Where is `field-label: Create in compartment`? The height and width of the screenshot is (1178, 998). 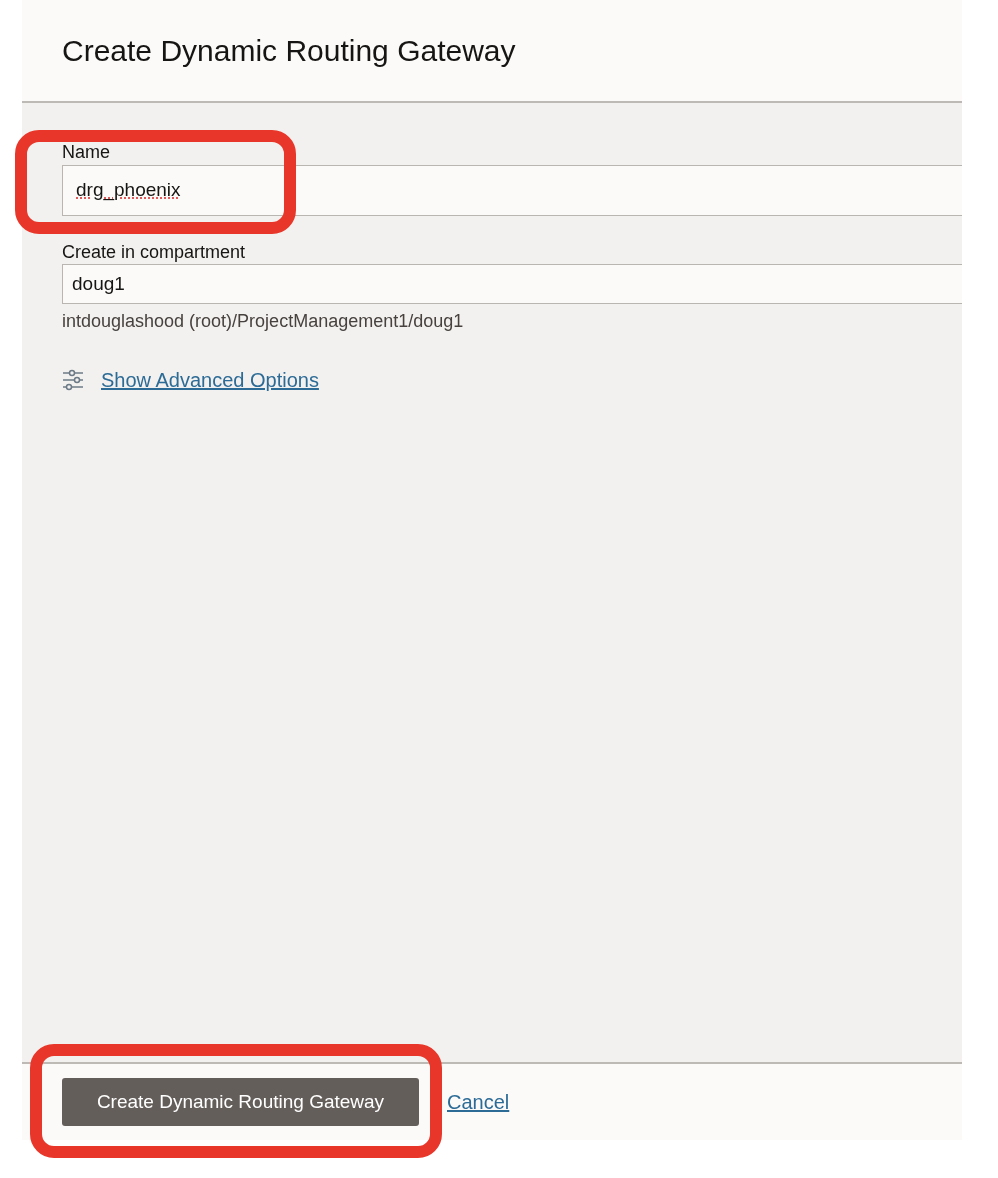 field-label: Create in compartment is located at coordinates (154, 252).